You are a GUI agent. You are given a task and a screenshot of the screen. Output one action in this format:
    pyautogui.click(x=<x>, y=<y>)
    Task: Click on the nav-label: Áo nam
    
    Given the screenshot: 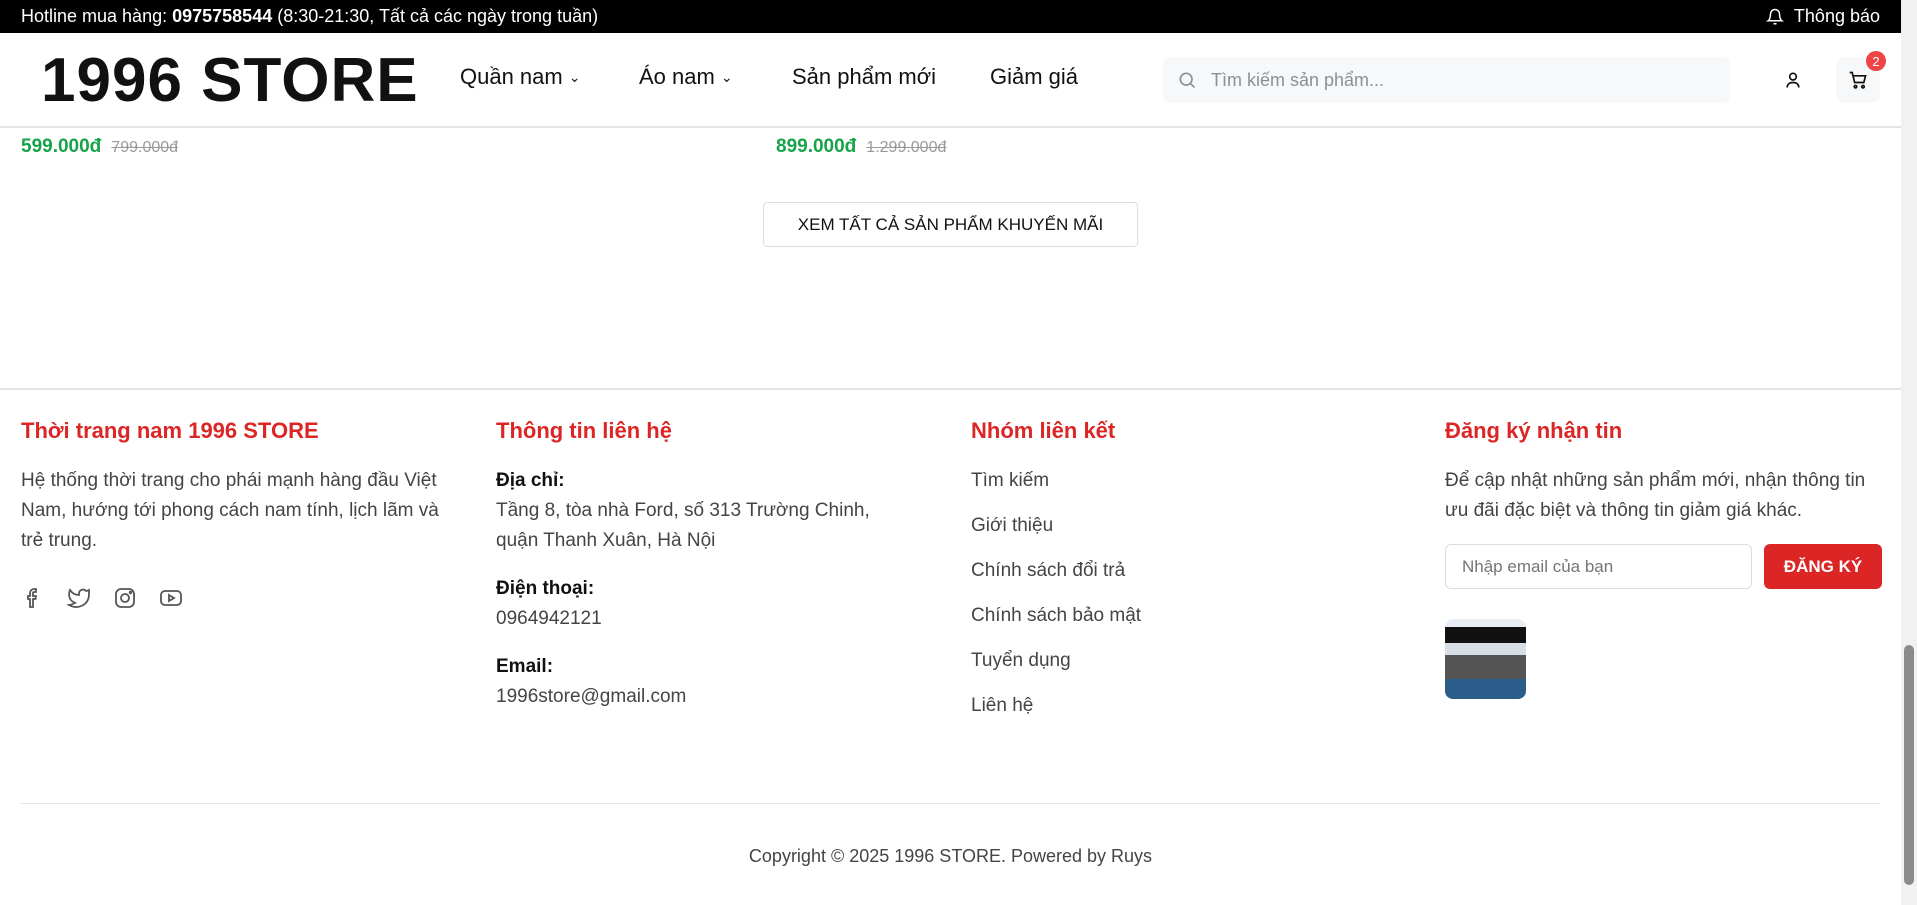 What is the action you would take?
    pyautogui.click(x=677, y=76)
    